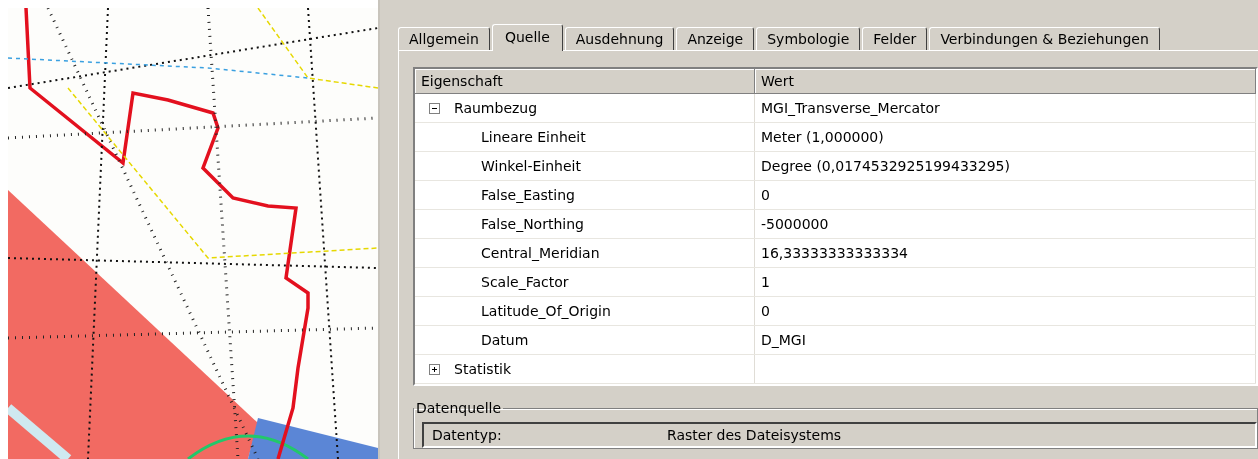 This screenshot has height=459, width=1258. Describe the element at coordinates (715, 38) in the screenshot. I see `tab: Anzeige` at that location.